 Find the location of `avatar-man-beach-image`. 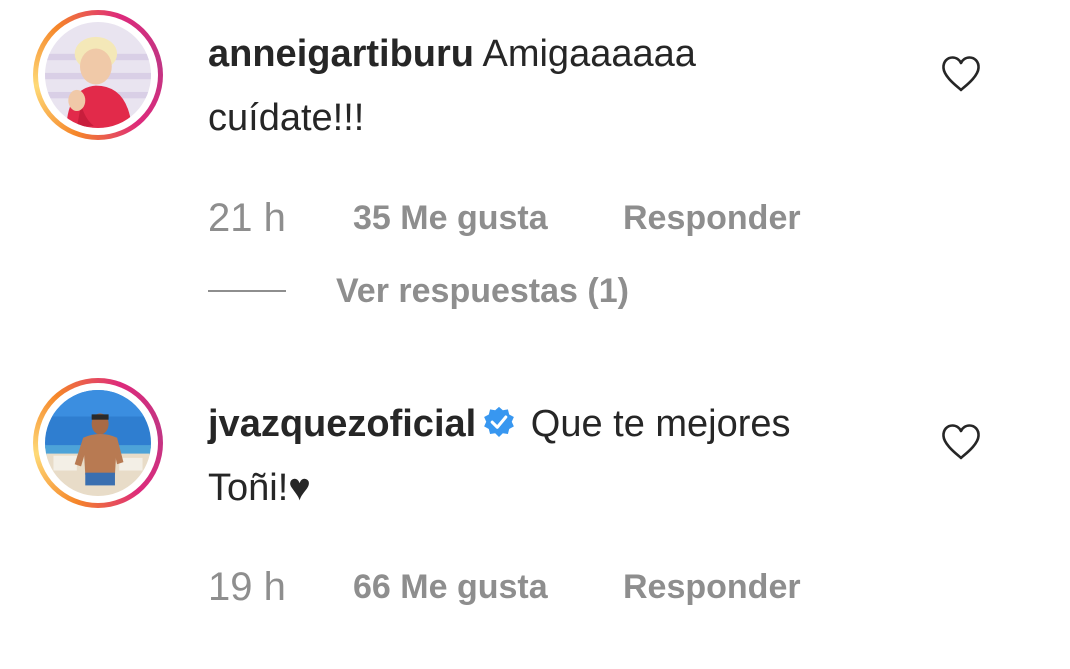

avatar-man-beach-image is located at coordinates (98, 443).